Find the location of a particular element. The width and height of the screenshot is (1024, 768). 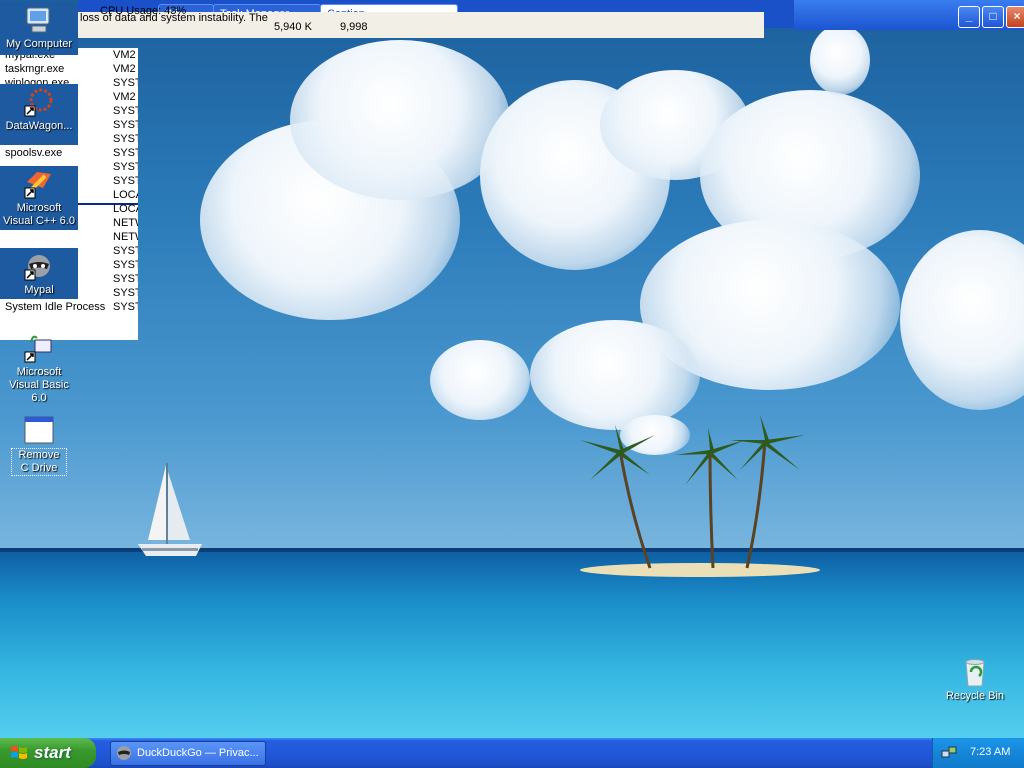

process-name: spoolsv.exe is located at coordinates (33, 153).